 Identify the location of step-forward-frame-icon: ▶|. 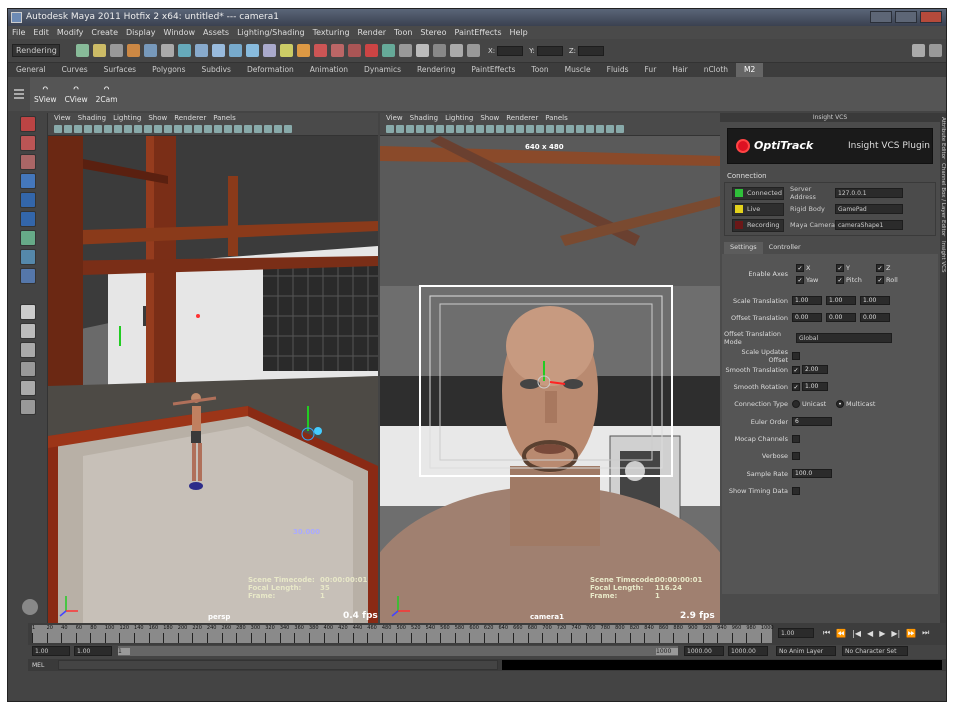
(895, 633).